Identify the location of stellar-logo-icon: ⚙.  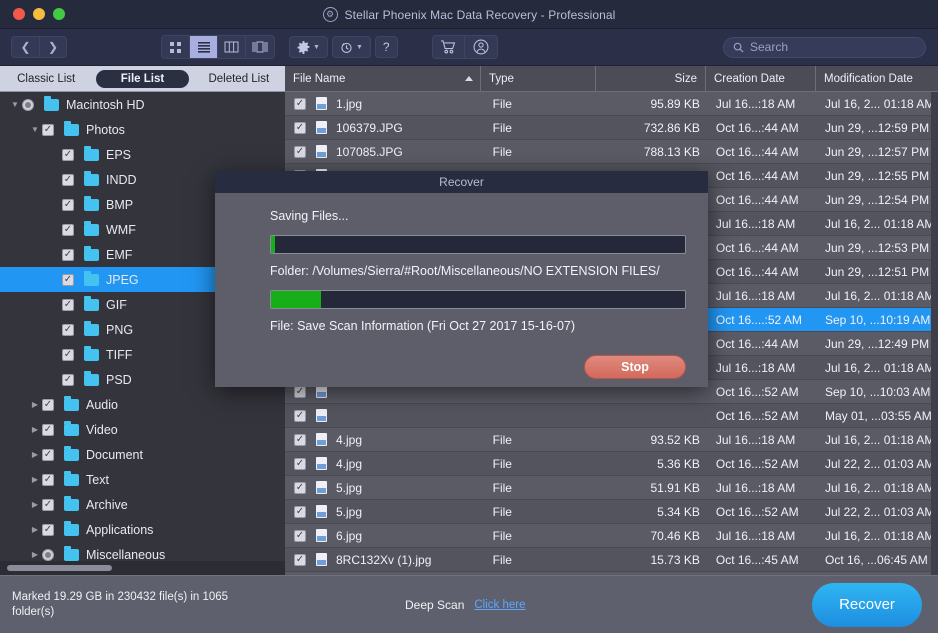
(330, 14).